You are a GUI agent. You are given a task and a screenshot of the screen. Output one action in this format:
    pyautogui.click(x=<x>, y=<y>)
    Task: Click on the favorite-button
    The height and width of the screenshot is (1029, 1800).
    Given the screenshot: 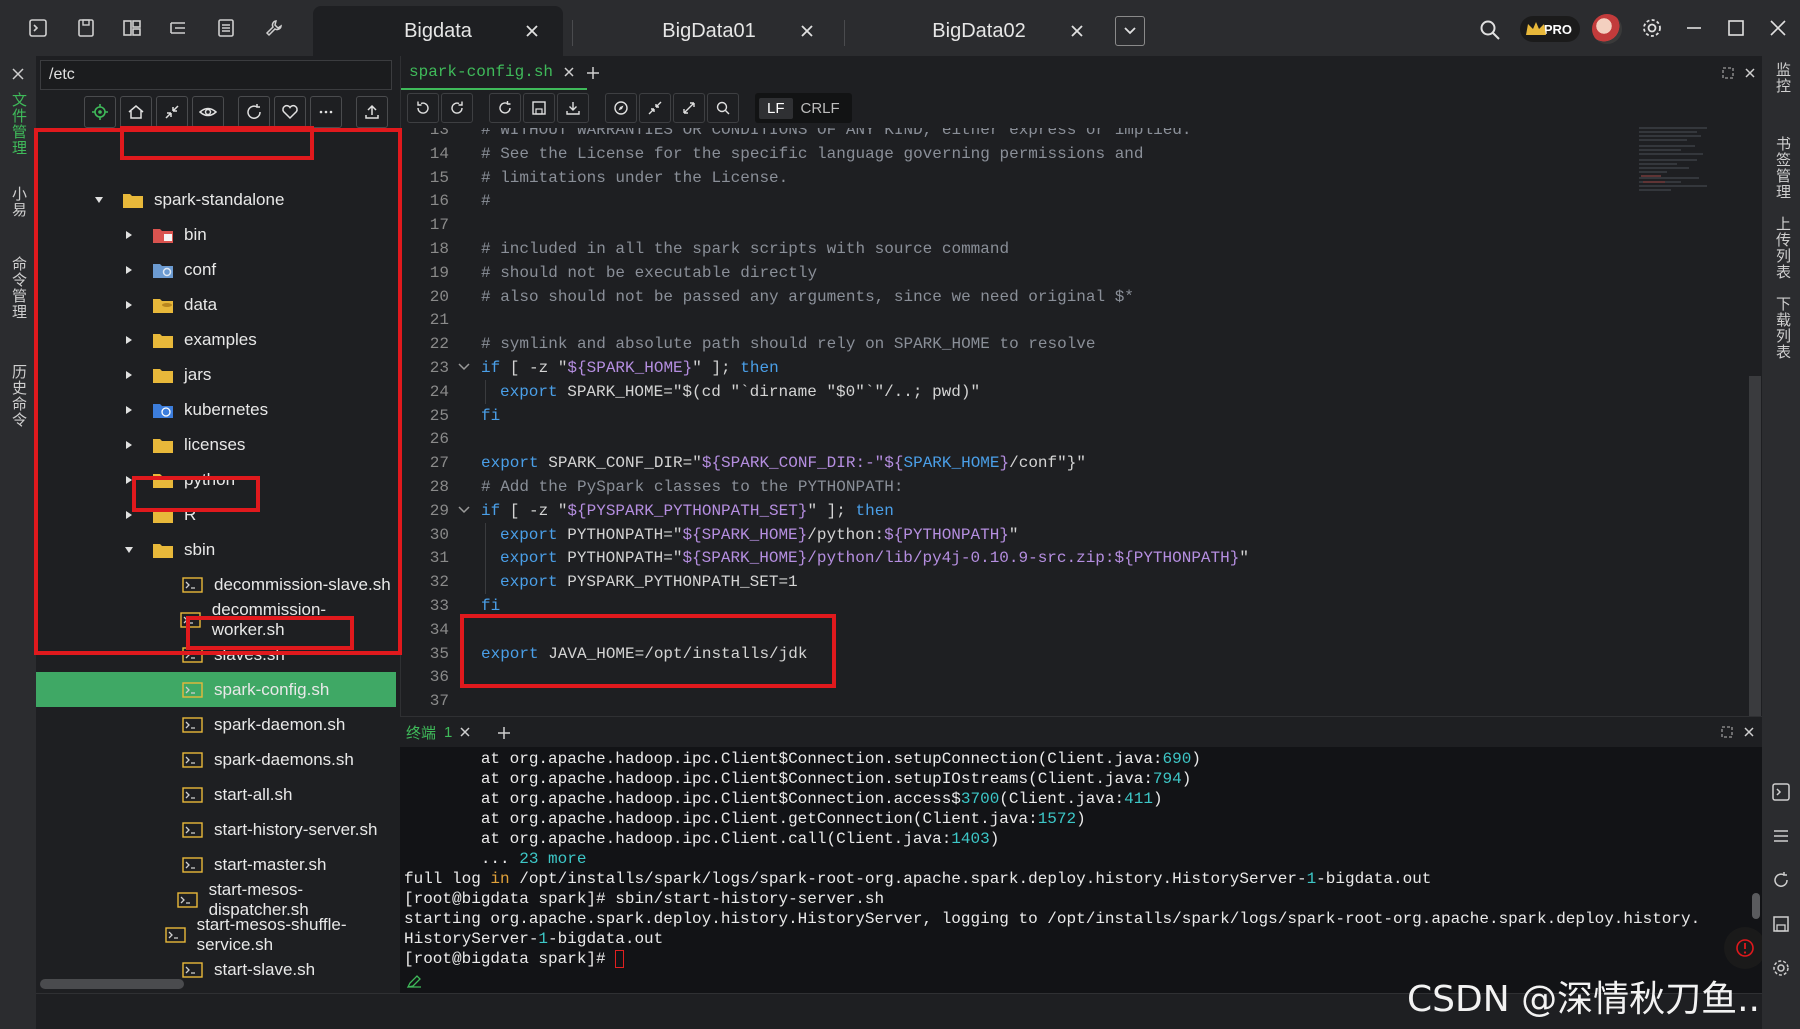 What is the action you would take?
    pyautogui.click(x=290, y=112)
    